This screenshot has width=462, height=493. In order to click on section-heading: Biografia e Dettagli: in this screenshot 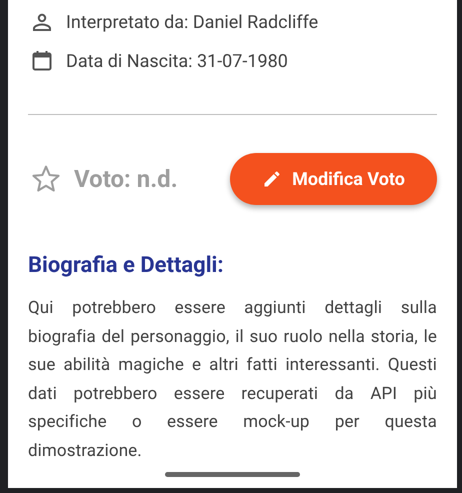, I will do `click(126, 265)`.